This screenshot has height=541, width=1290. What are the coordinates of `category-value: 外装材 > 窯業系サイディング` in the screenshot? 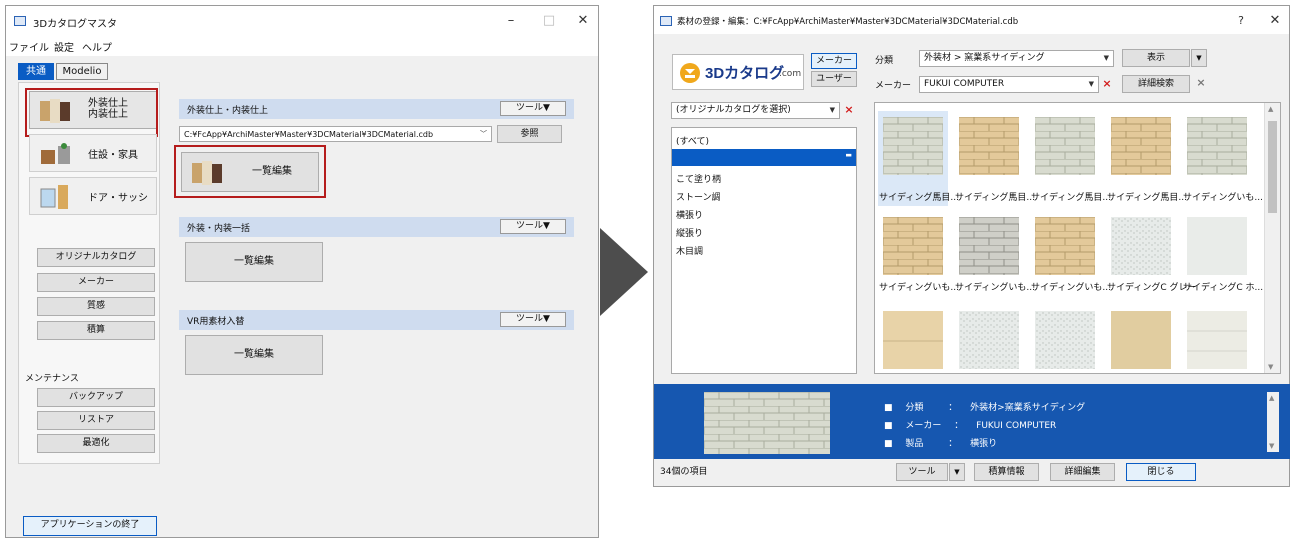 It's located at (984, 58).